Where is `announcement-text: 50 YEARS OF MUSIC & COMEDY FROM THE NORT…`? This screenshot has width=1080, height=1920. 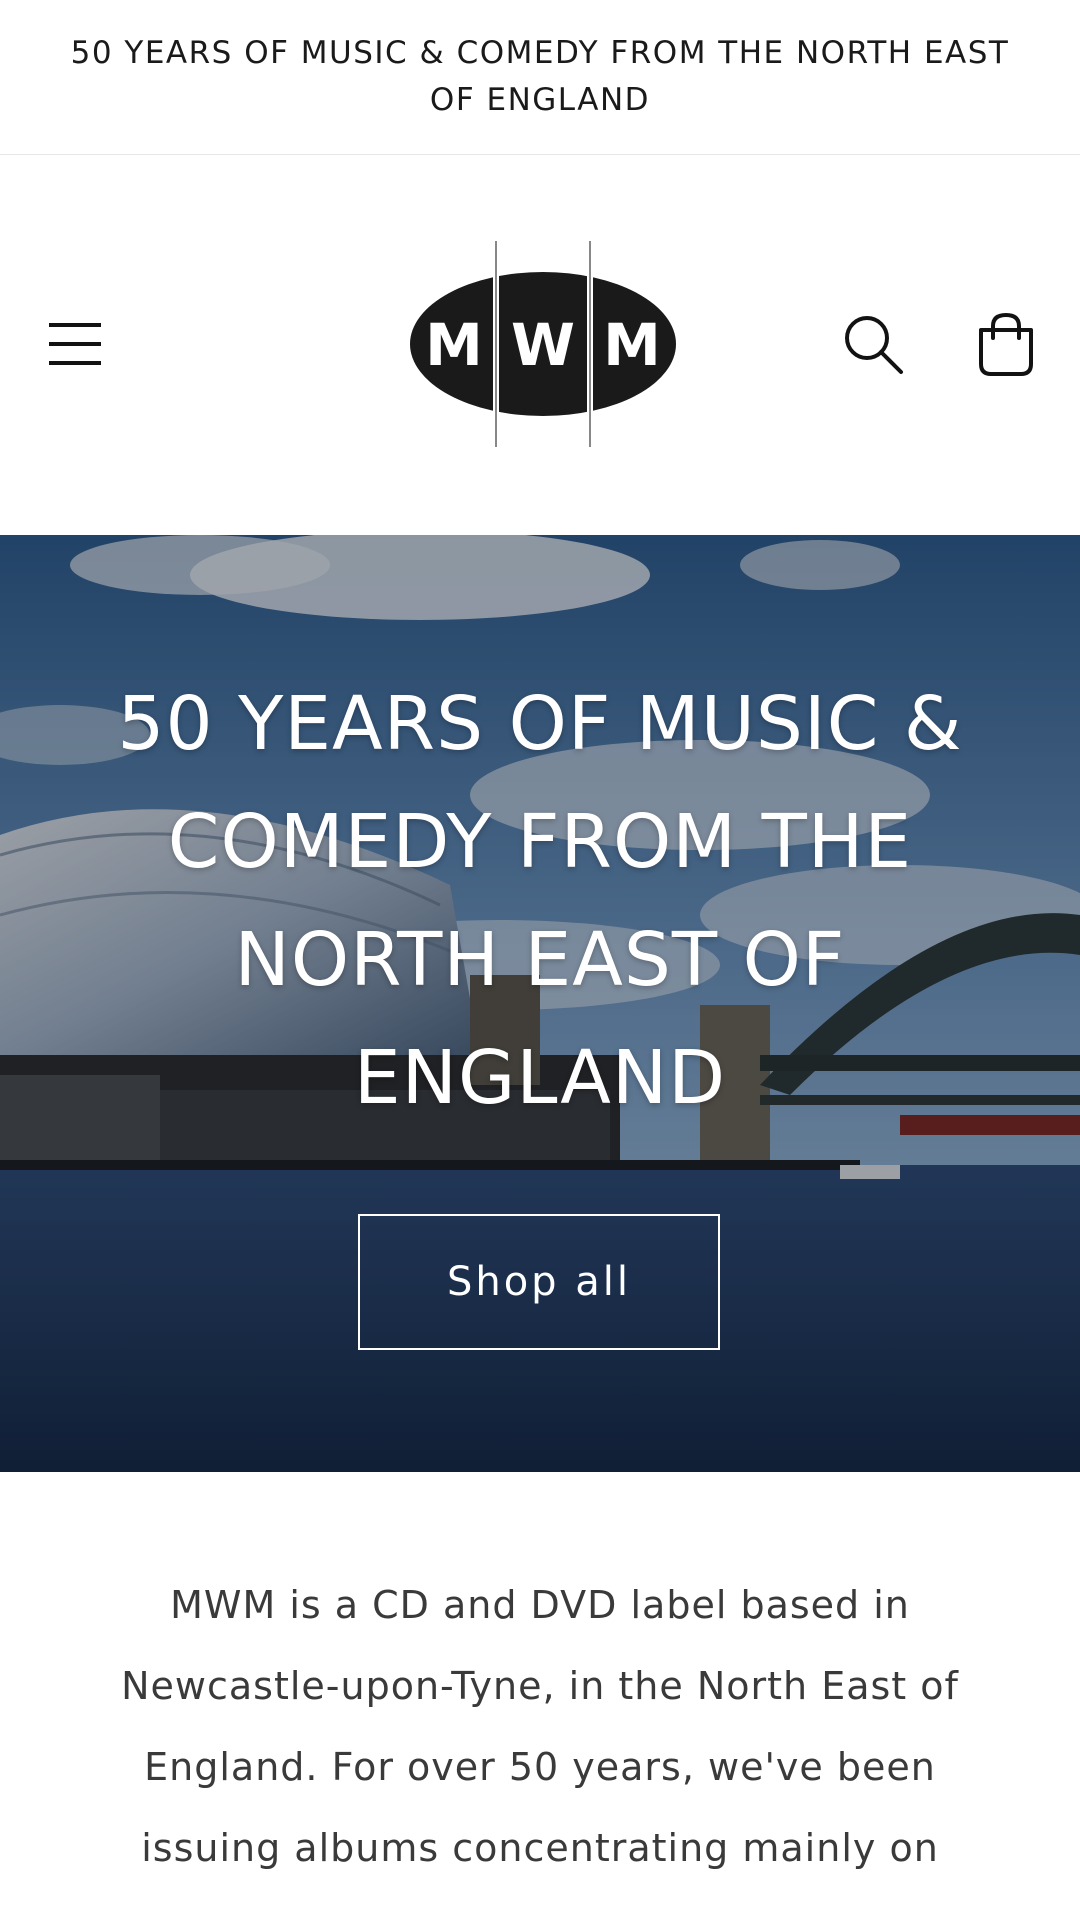 announcement-text: 50 YEARS OF MUSIC & COMEDY FROM THE NORT… is located at coordinates (540, 76).